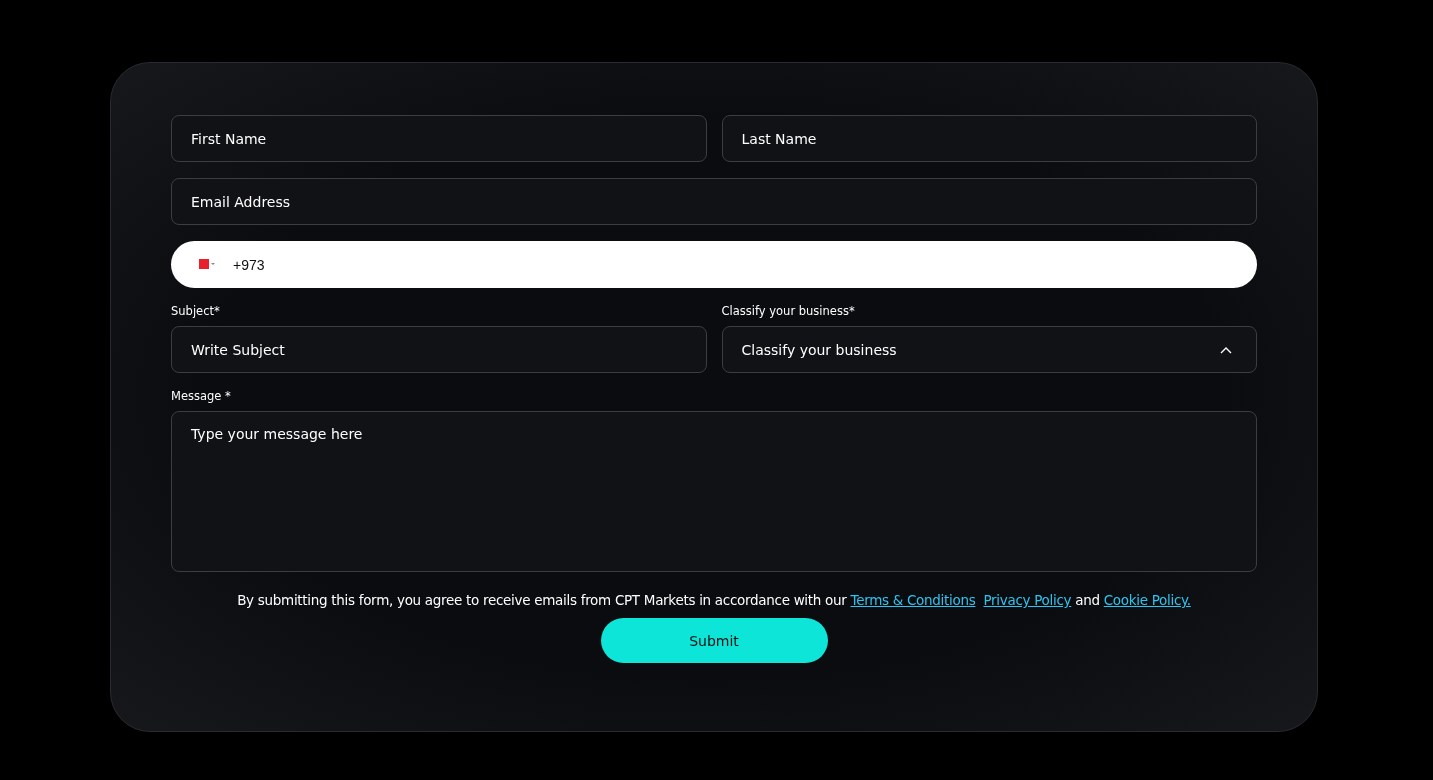 Image resolution: width=1433 pixels, height=780 pixels. Describe the element at coordinates (1147, 600) in the screenshot. I see `policy-link: Cookie Policy.` at that location.